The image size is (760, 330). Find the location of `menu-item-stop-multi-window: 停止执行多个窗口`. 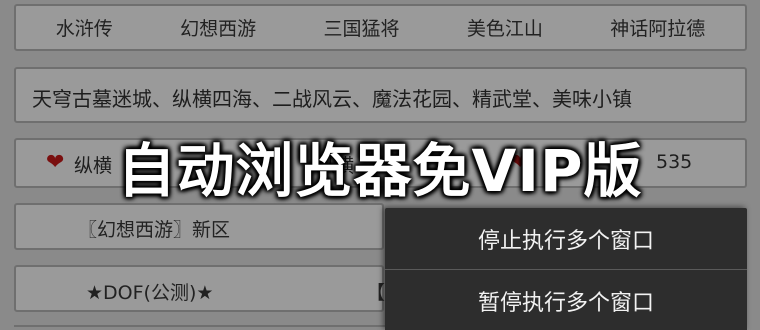

menu-item-stop-multi-window: 停止执行多个窗口 is located at coordinates (566, 238).